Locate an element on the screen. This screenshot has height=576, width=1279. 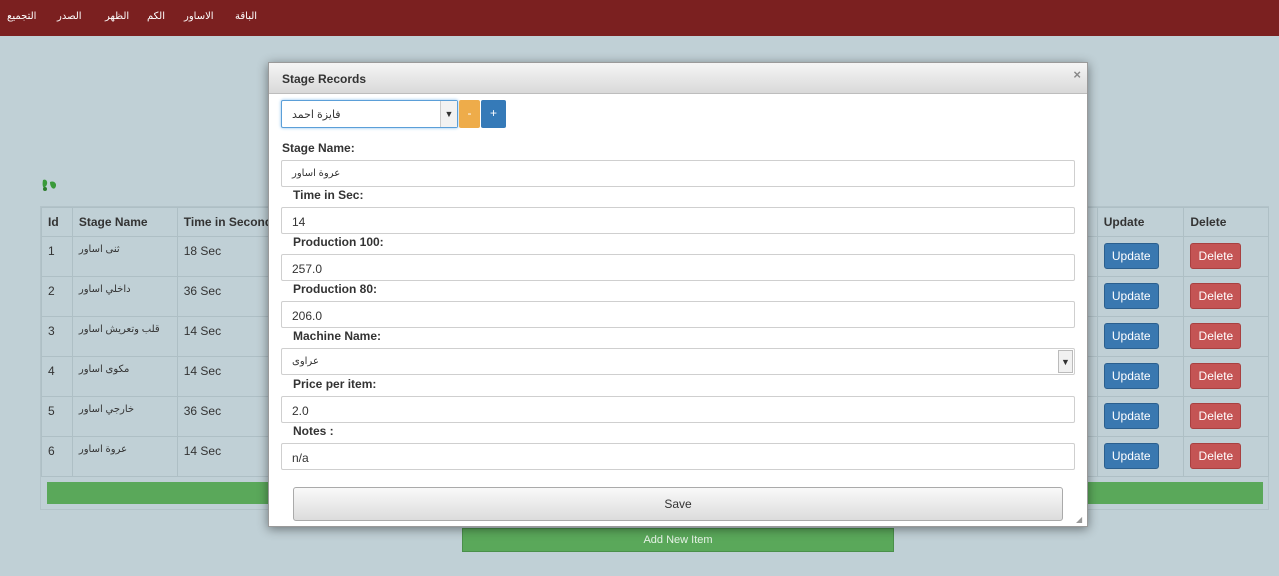
cell-stage-name: داخلي اساور is located at coordinates (124, 296).